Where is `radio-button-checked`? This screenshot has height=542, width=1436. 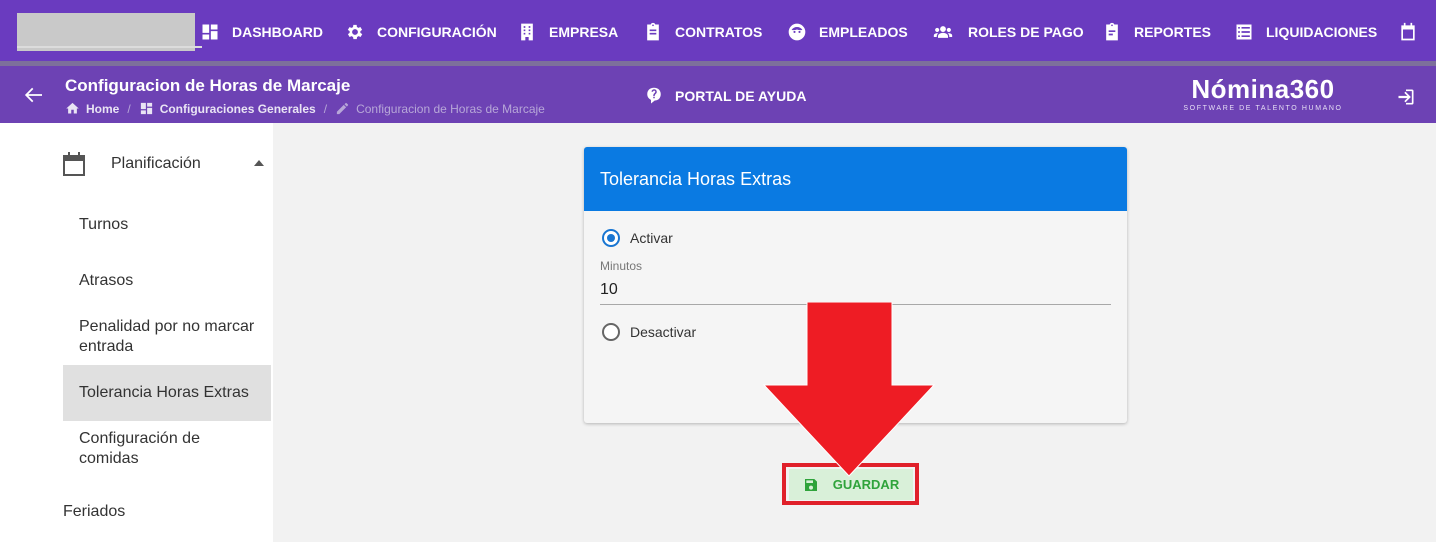 radio-button-checked is located at coordinates (611, 238).